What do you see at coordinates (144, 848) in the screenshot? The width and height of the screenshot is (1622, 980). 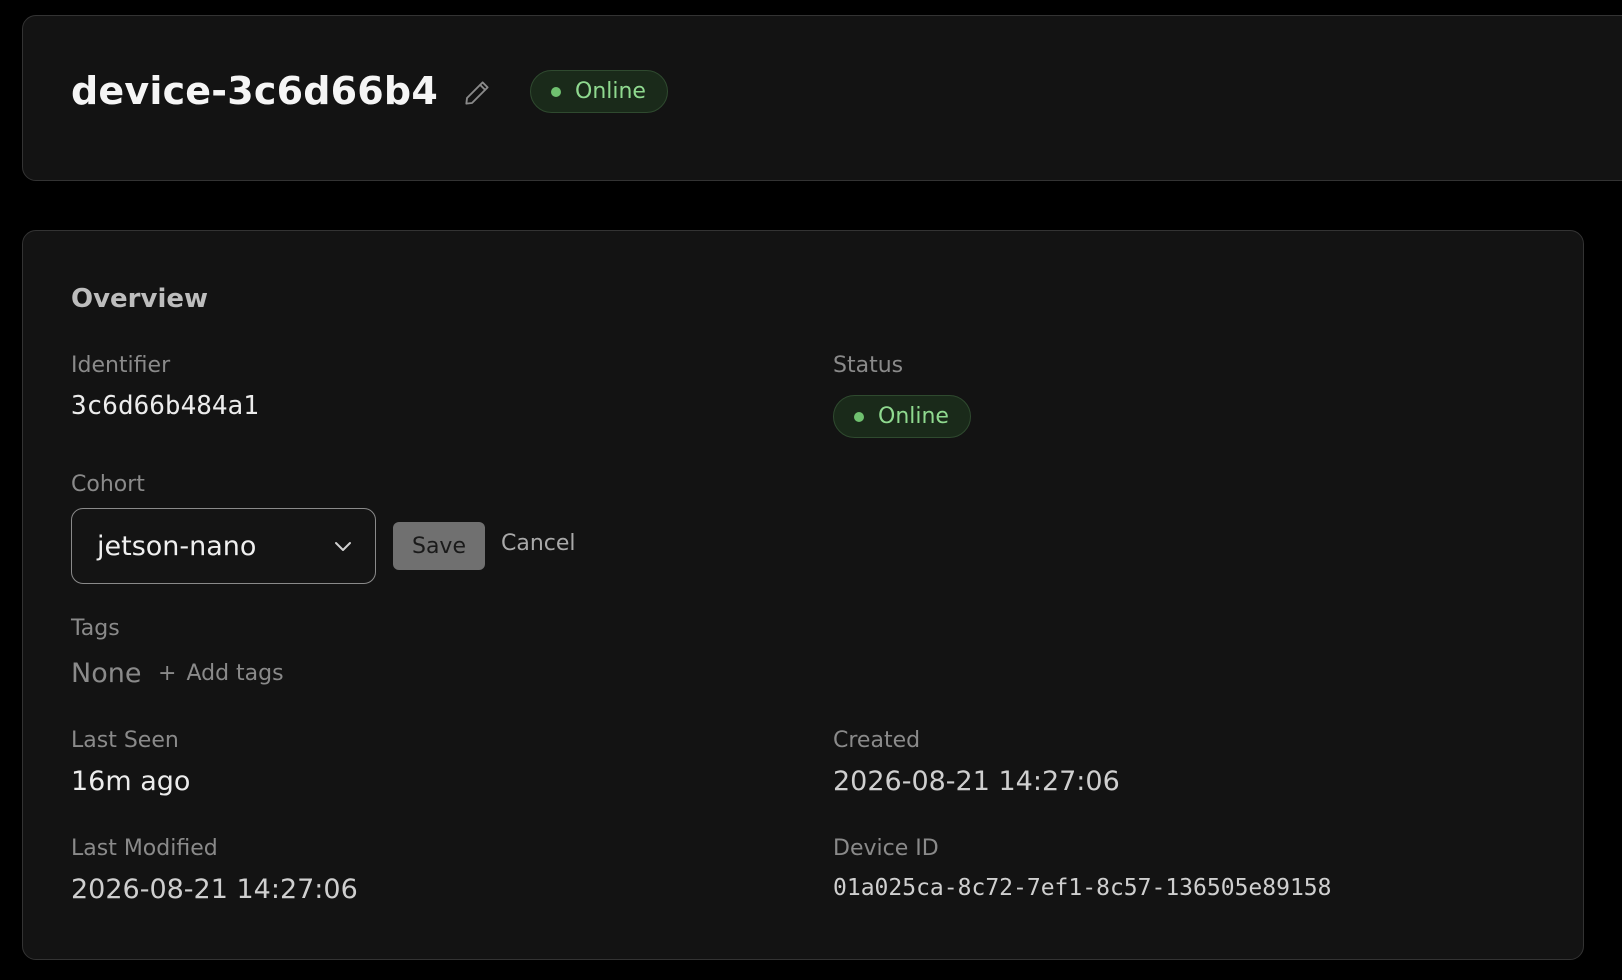 I see `last-modified-label: Last Modified` at bounding box center [144, 848].